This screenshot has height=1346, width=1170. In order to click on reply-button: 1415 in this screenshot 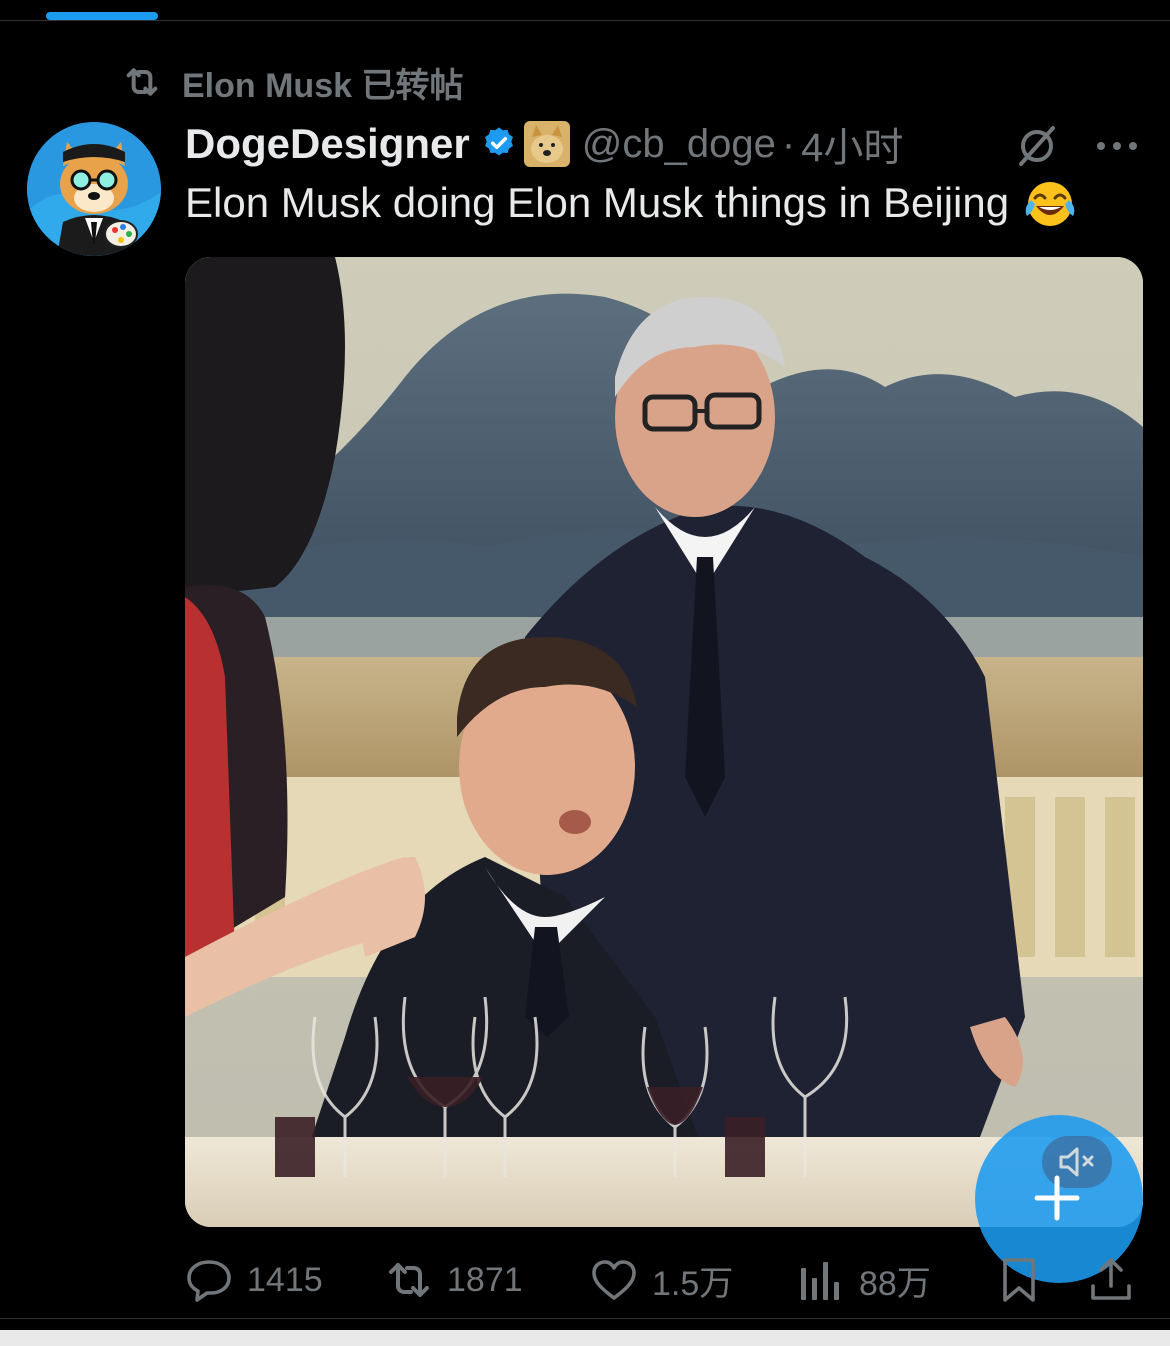, I will do `click(254, 1280)`.